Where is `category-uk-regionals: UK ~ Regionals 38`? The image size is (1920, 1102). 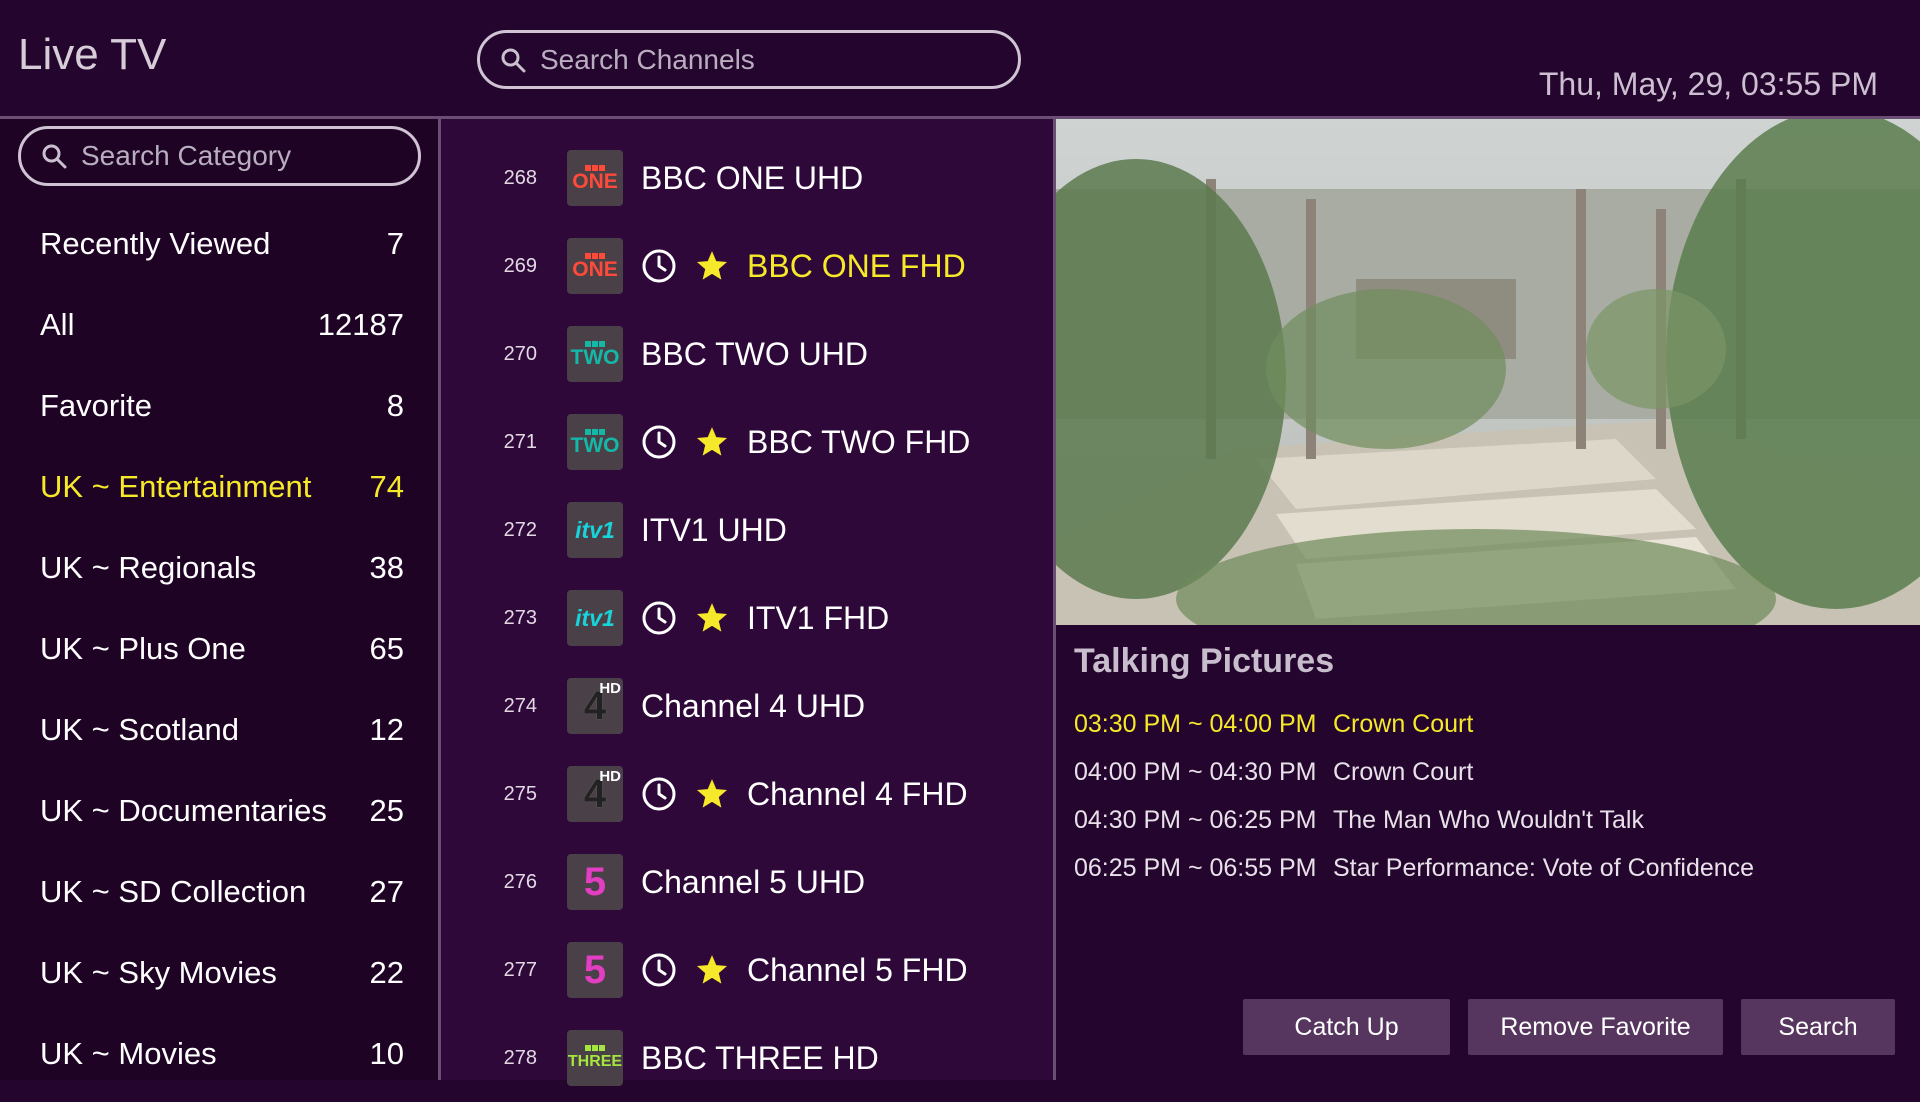 category-uk-regionals: UK ~ Regionals 38 is located at coordinates (222, 567).